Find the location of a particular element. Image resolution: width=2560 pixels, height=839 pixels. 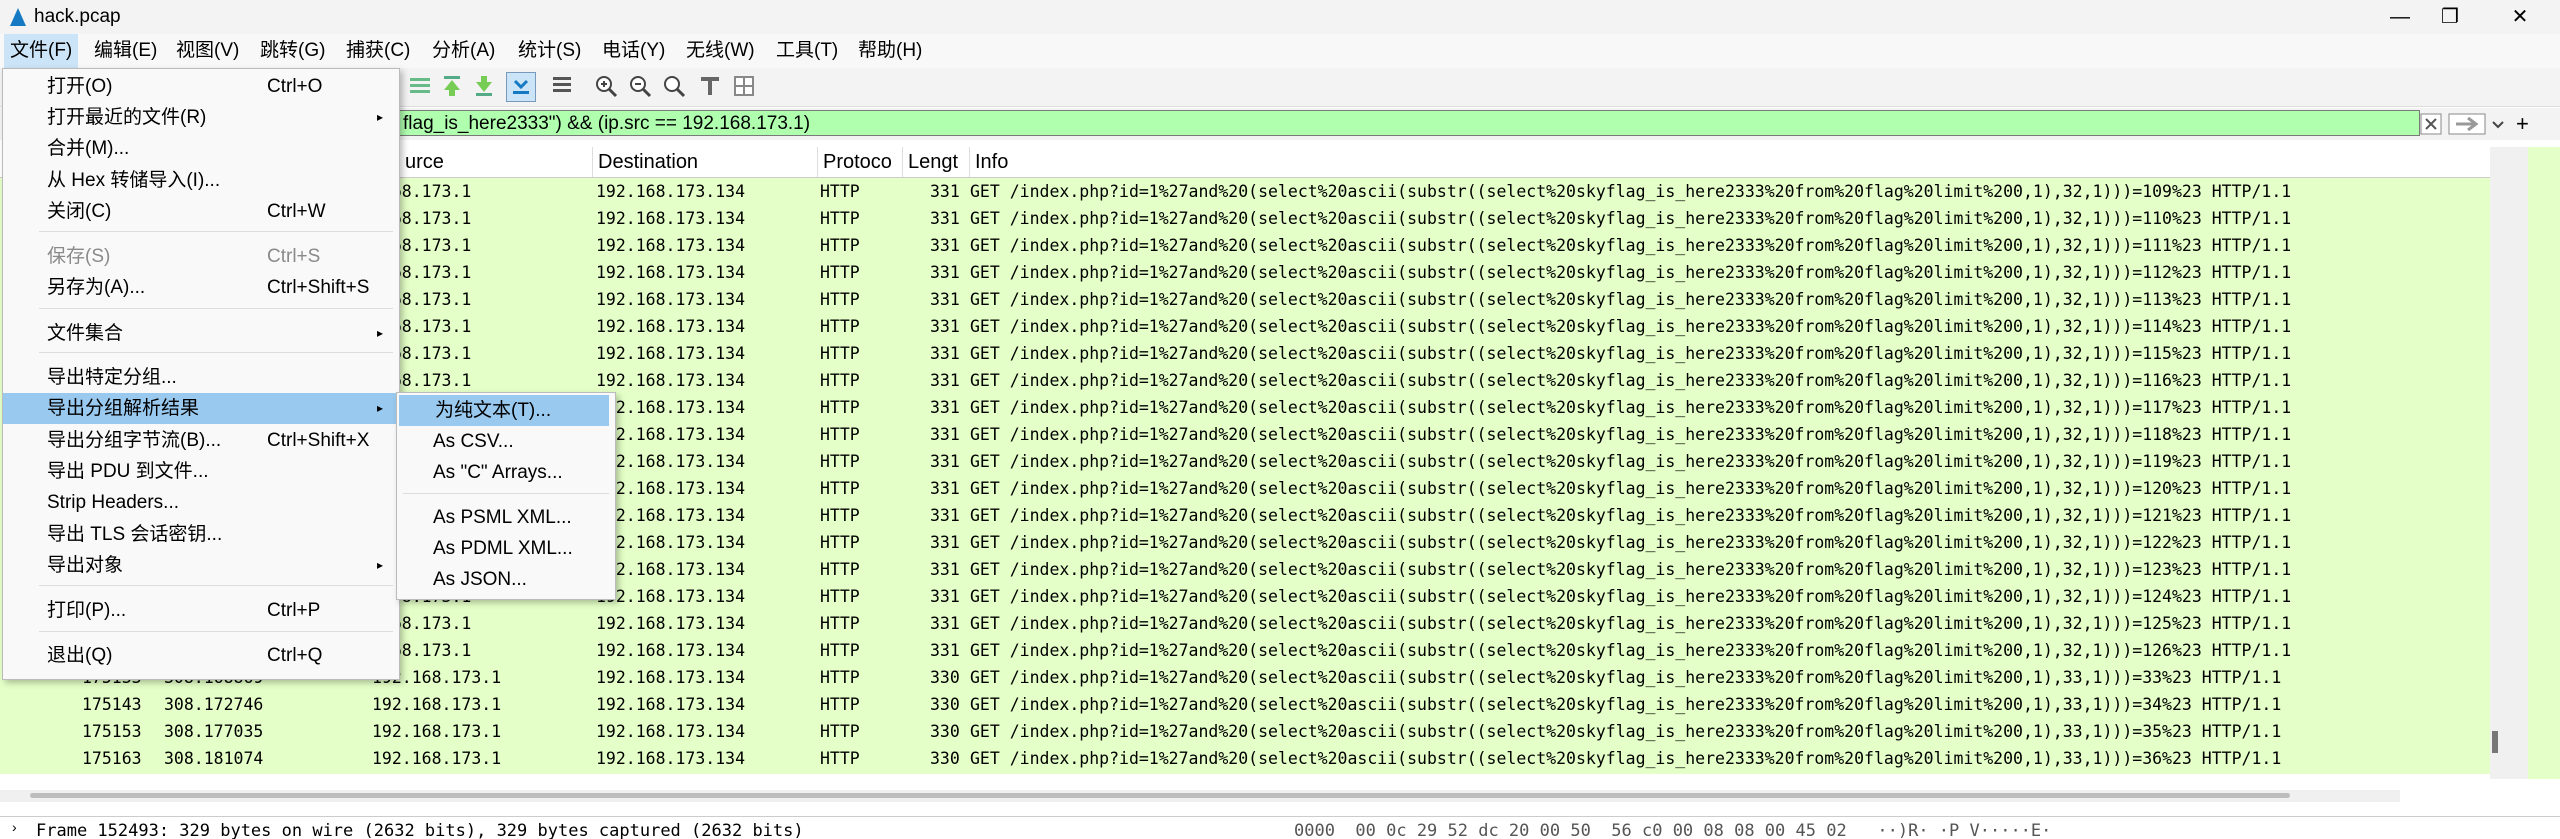

file-menu-item: 导出对象 ▸ is located at coordinates (201, 565).